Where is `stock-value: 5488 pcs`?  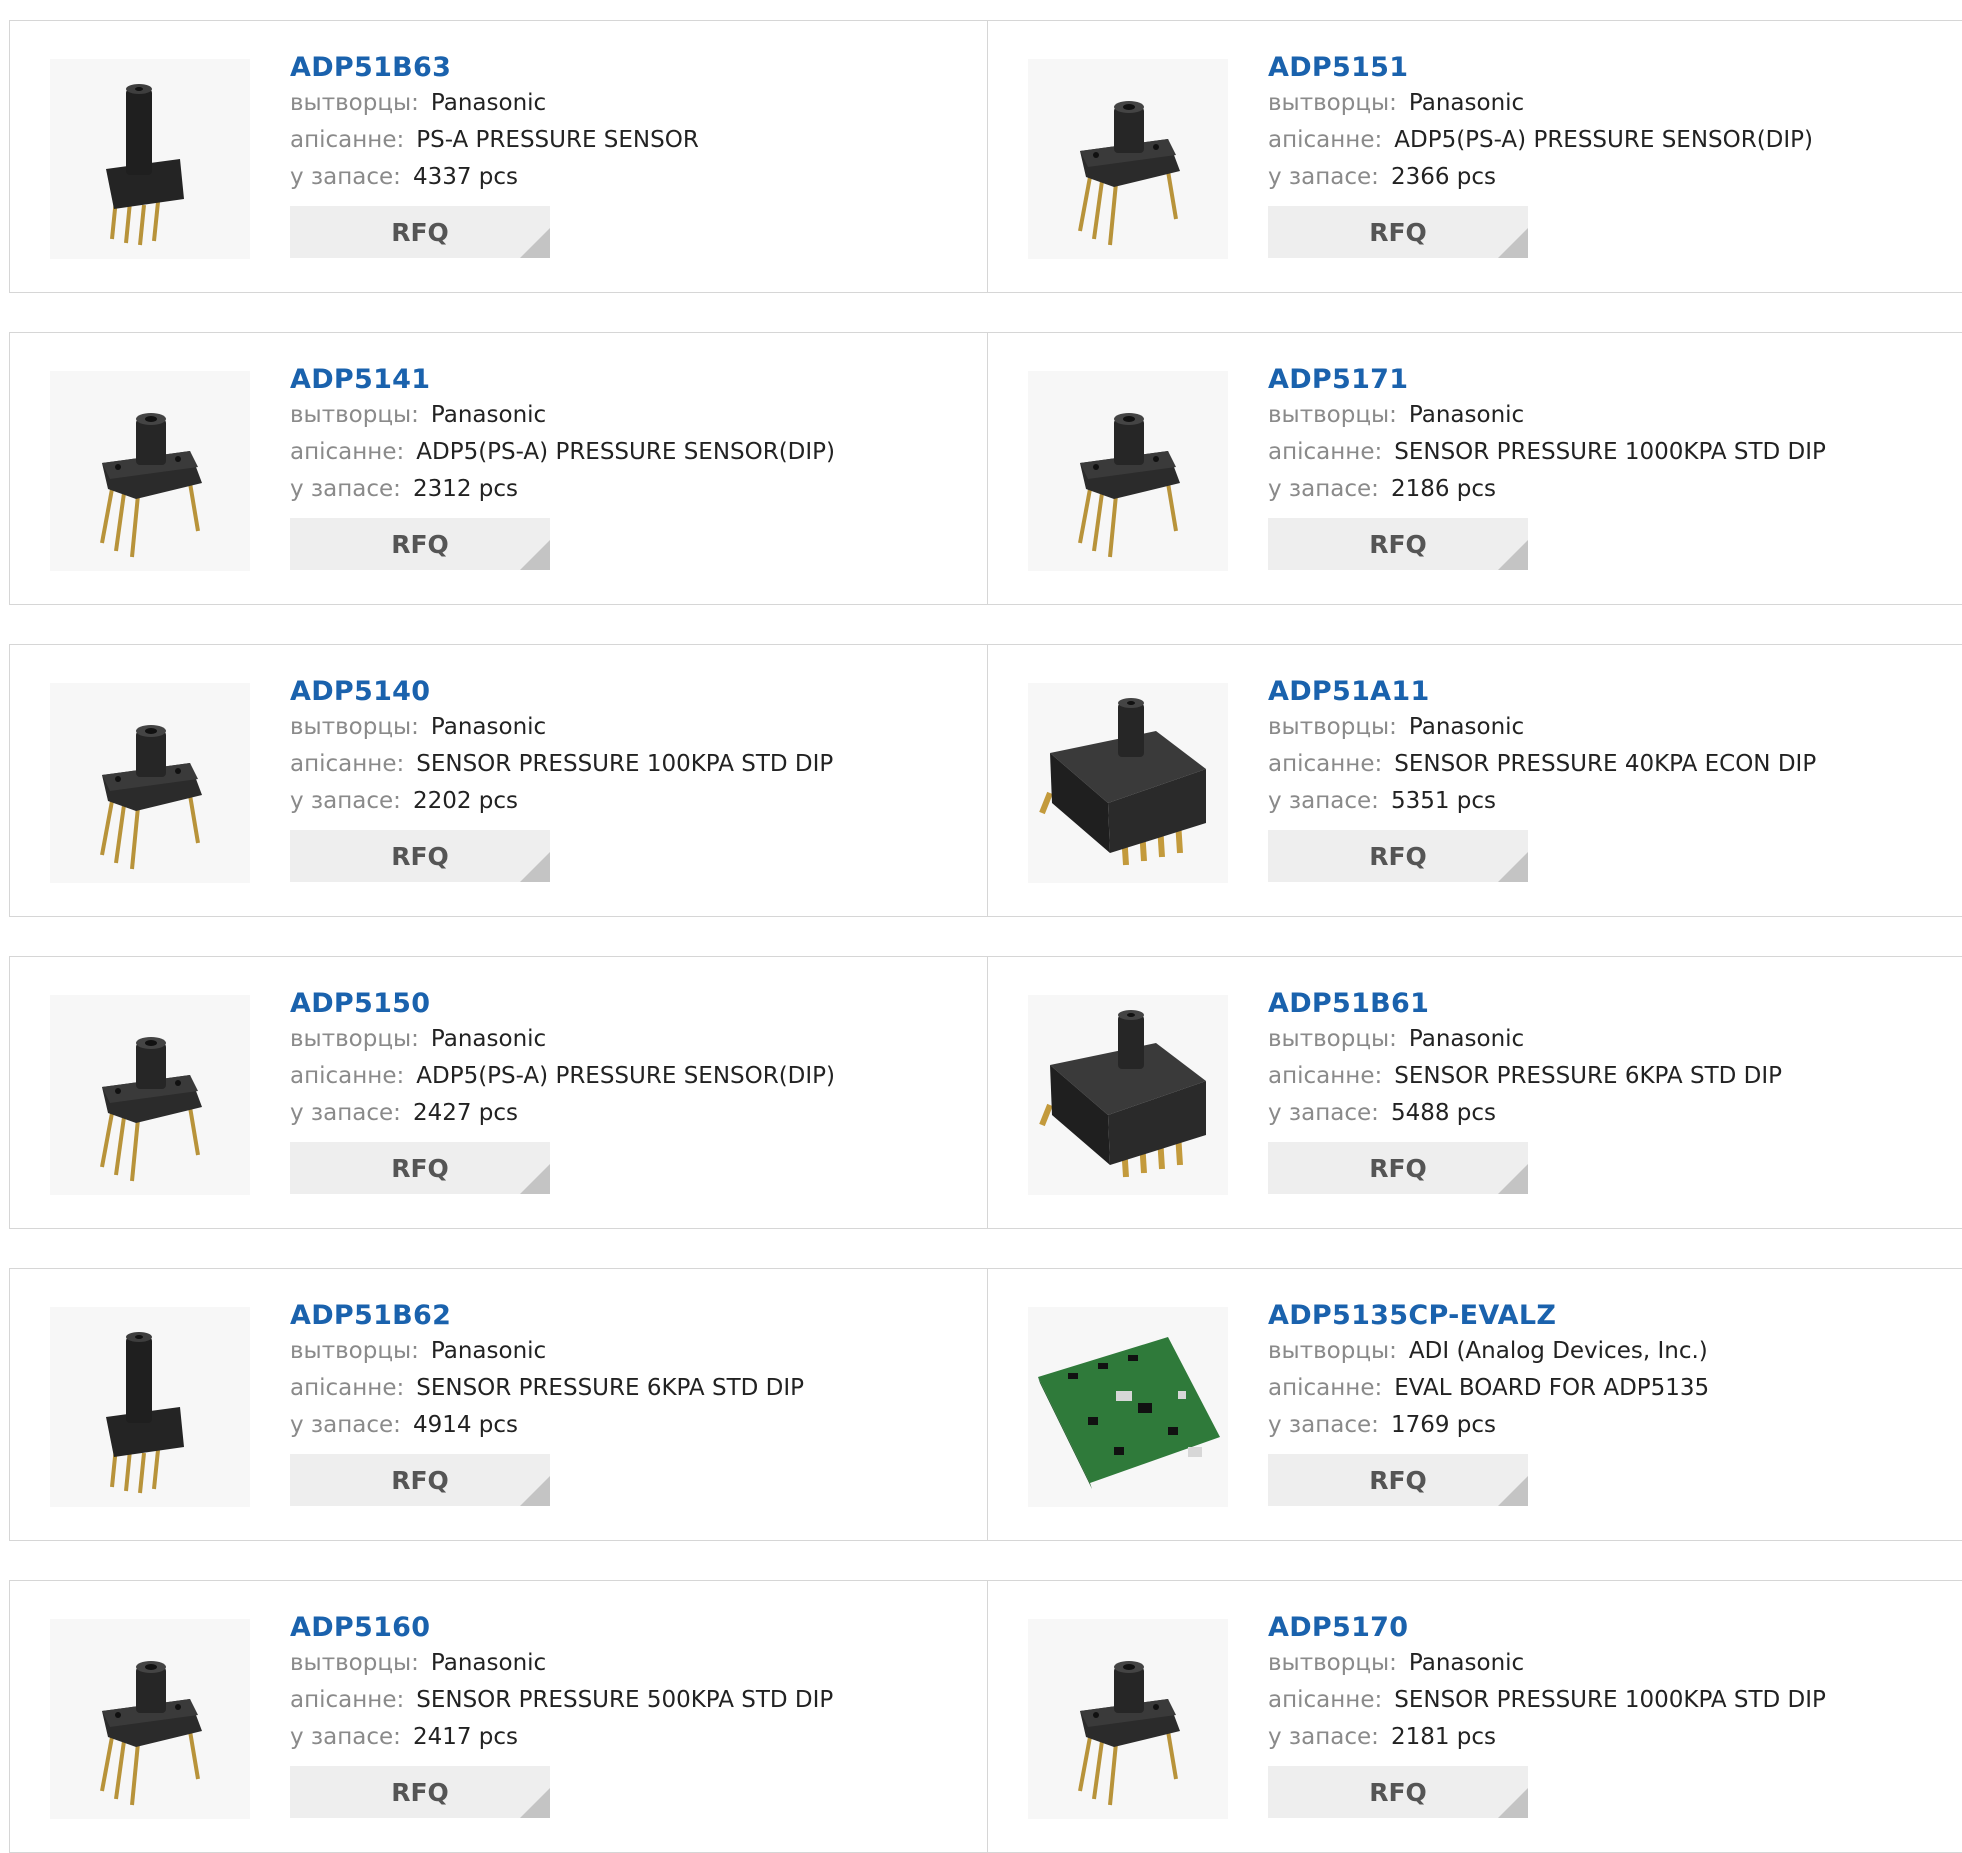
stock-value: 5488 pcs is located at coordinates (1443, 1113).